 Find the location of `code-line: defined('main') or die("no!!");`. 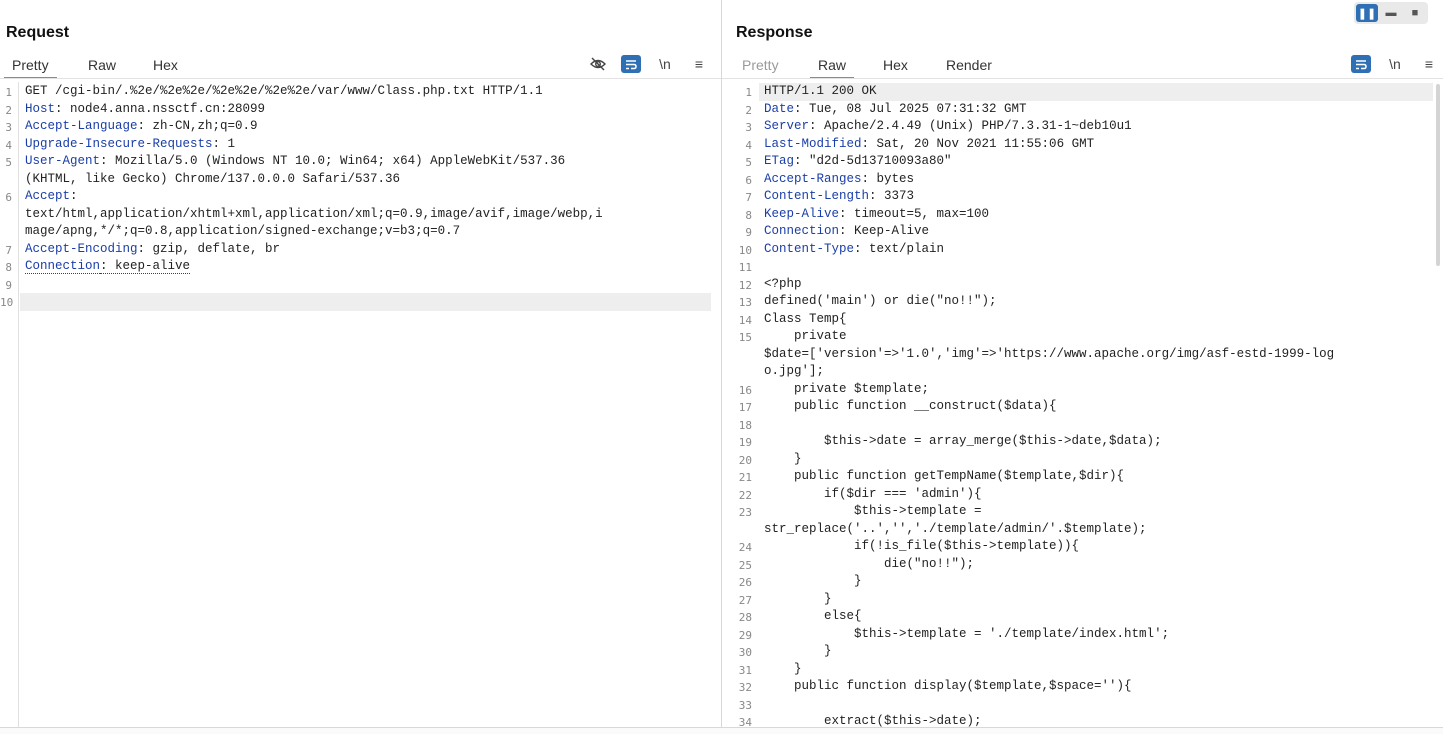

code-line: defined('main') or die("no!!"); is located at coordinates (880, 302).